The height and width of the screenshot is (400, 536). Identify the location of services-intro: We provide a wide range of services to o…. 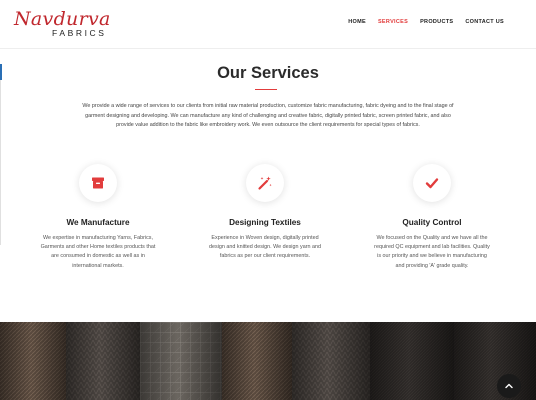
(268, 116).